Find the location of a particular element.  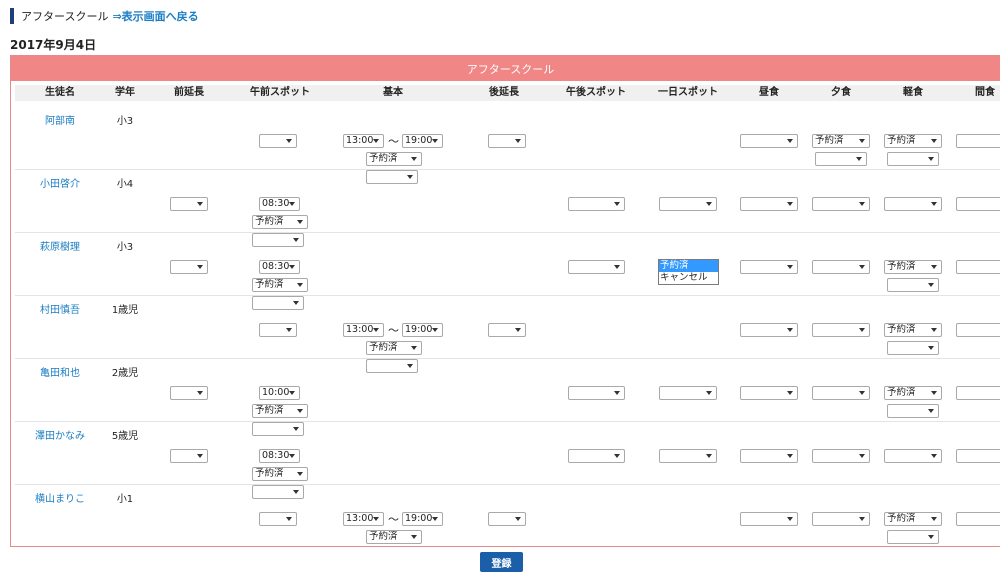

column-header-post_ext: 後延長 is located at coordinates (504, 92).